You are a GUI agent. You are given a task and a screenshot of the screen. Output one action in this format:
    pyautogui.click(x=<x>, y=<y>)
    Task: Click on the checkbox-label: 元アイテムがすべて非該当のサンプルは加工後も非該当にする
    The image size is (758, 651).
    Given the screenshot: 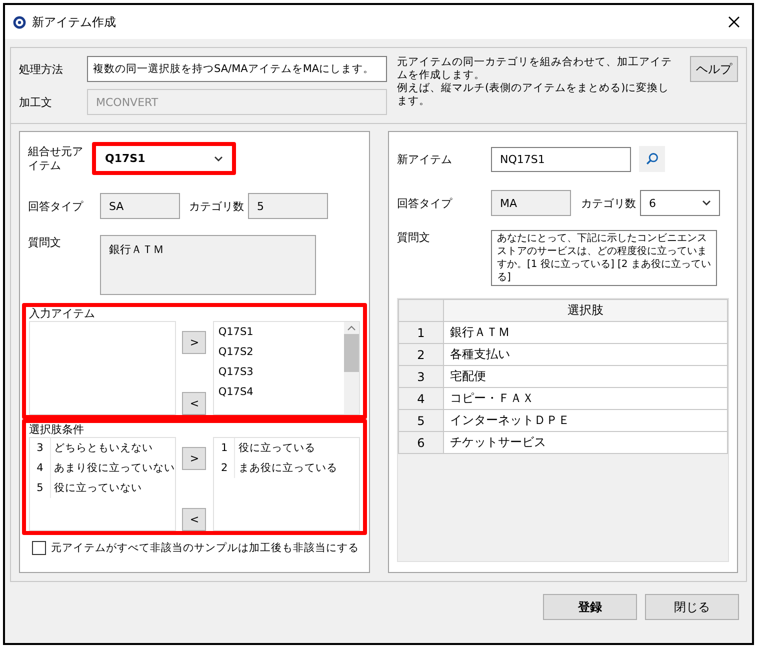 What is the action you would take?
    pyautogui.click(x=205, y=548)
    